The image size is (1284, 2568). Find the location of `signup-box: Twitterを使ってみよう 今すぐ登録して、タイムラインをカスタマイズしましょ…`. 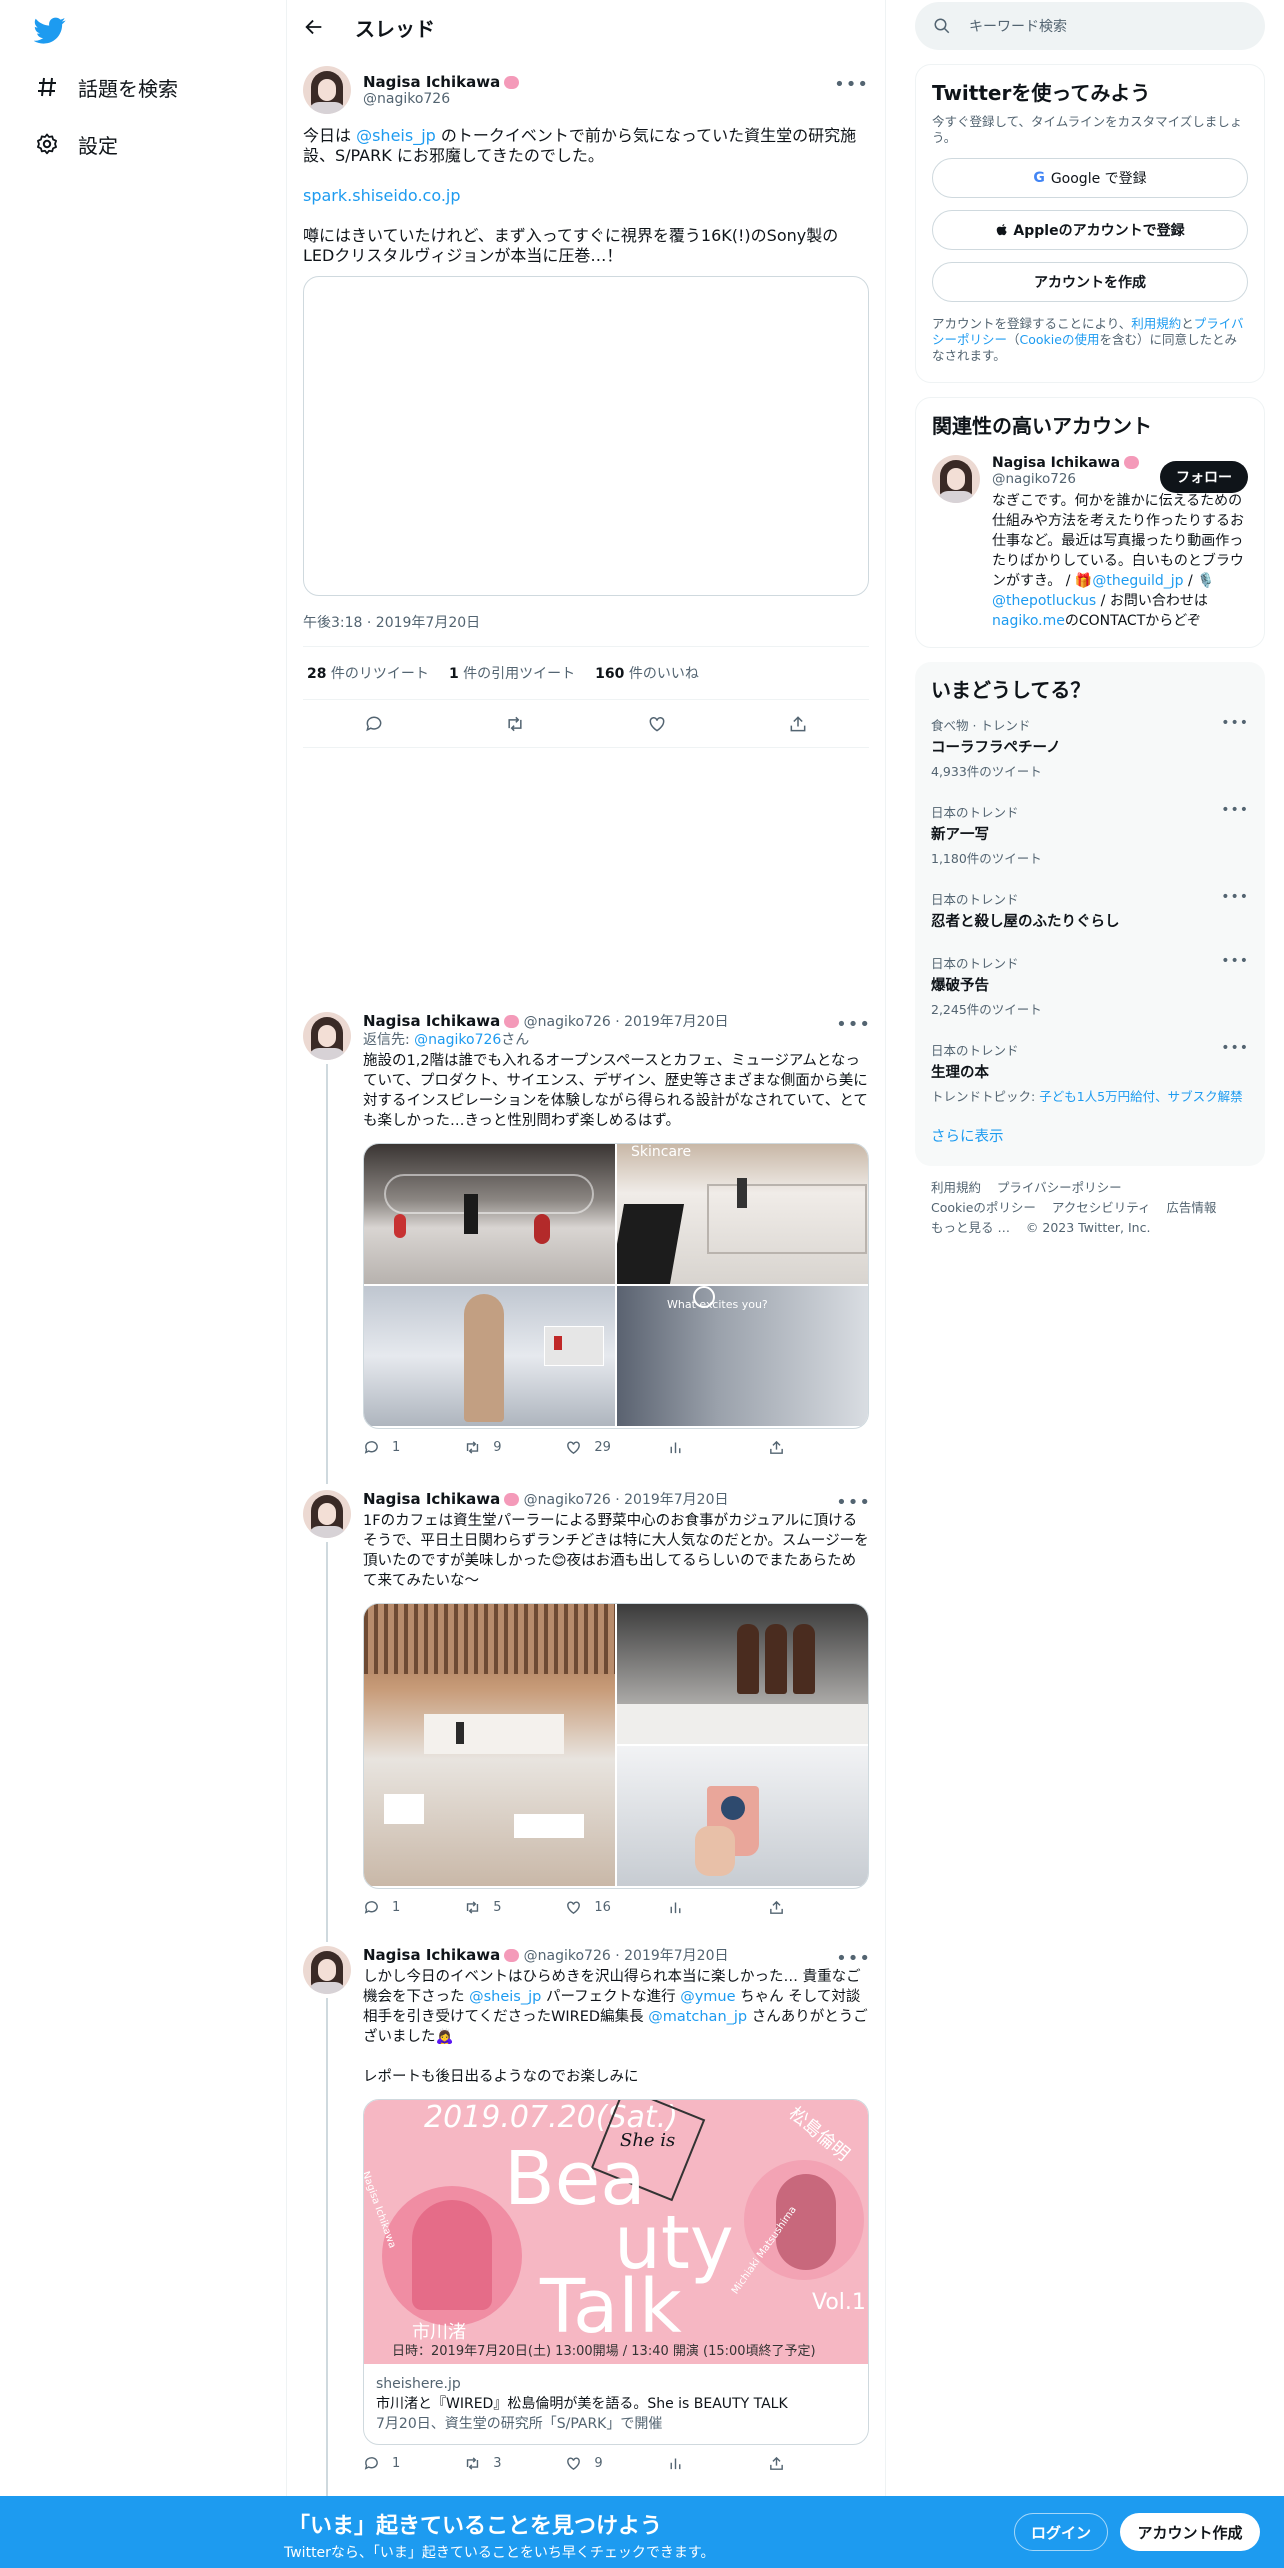

signup-box: Twitterを使ってみよう 今すぐ登録して、タイムラインをカスタマイズしましょ… is located at coordinates (1090, 223).